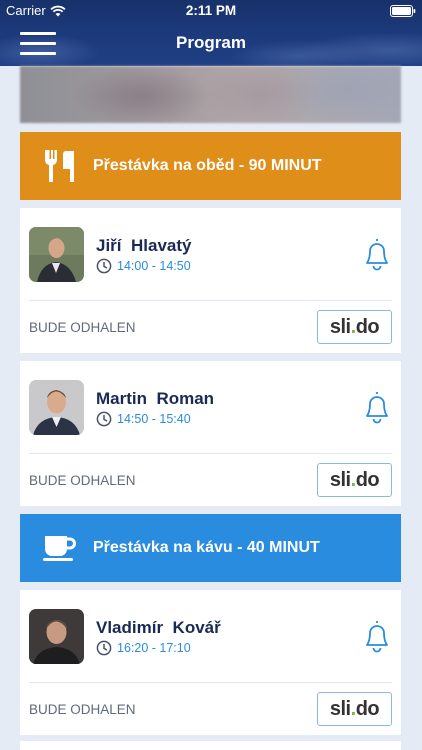 The image size is (422, 750). What do you see at coordinates (154, 648) in the screenshot?
I see `talk-time-label: 16:20 - 17:10` at bounding box center [154, 648].